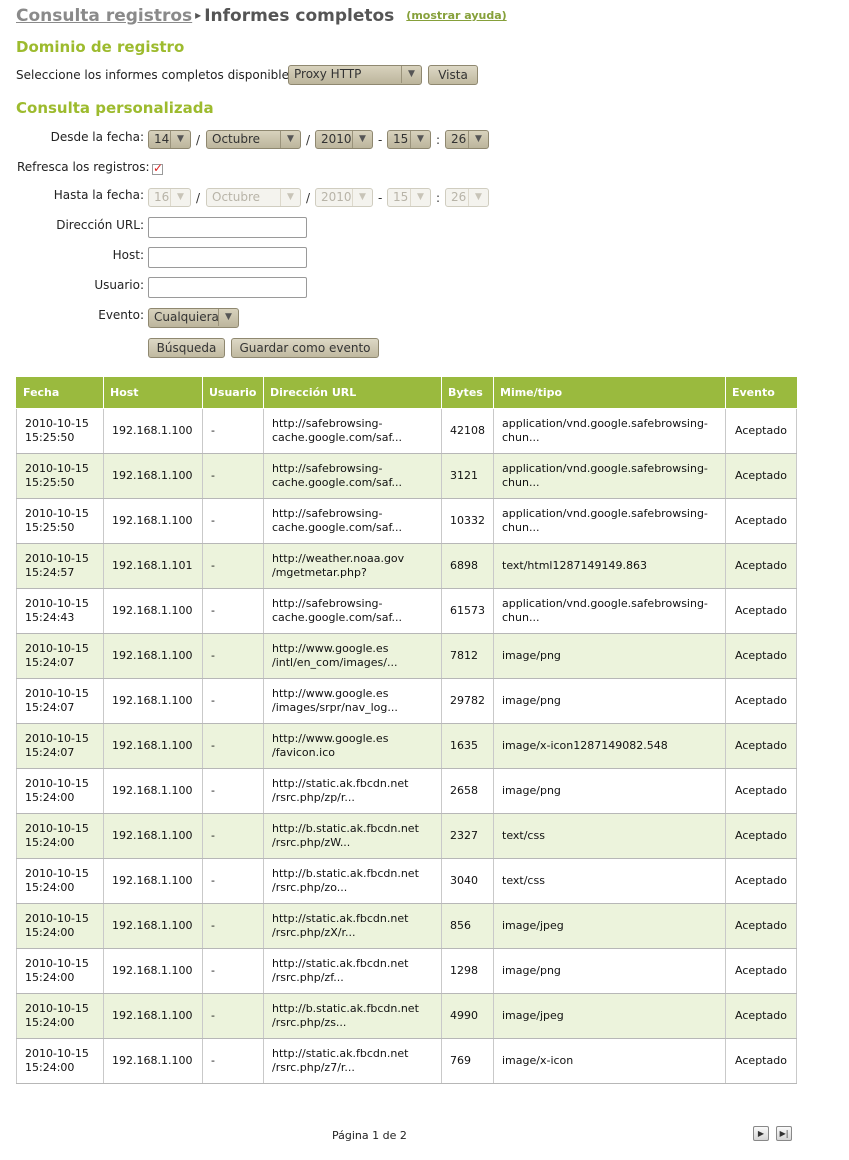 The image size is (849, 1160). Describe the element at coordinates (157, 168) in the screenshot. I see `refresh-checkbox: ✓` at that location.